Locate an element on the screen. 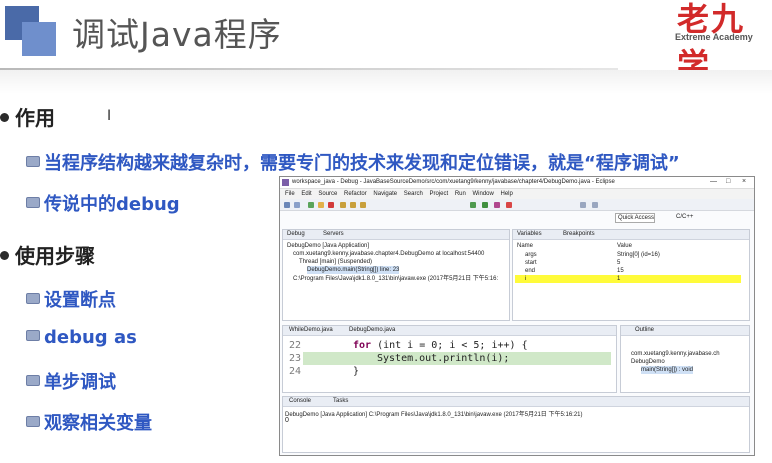 The height and width of the screenshot is (463, 772). outline-method: main(String[]) : void is located at coordinates (667, 370).